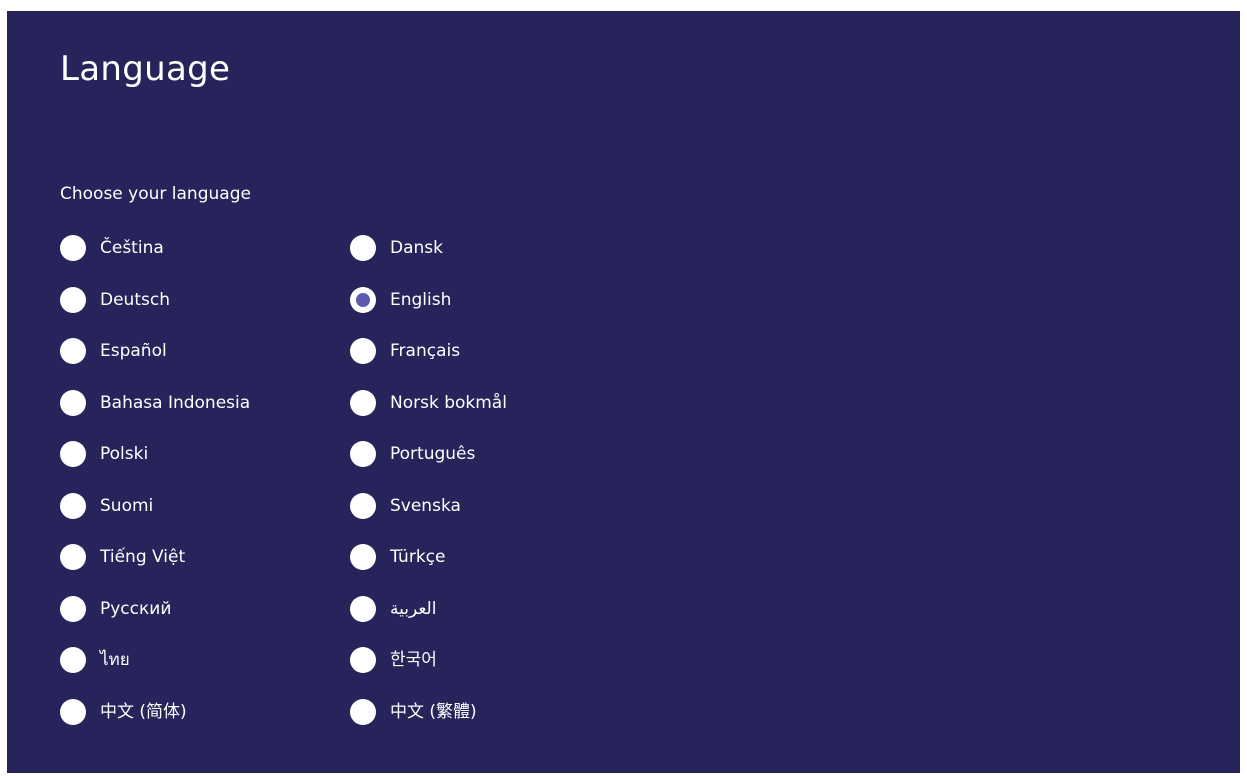 The height and width of the screenshot is (776, 1247). I want to click on language-option-english: English, so click(400, 300).